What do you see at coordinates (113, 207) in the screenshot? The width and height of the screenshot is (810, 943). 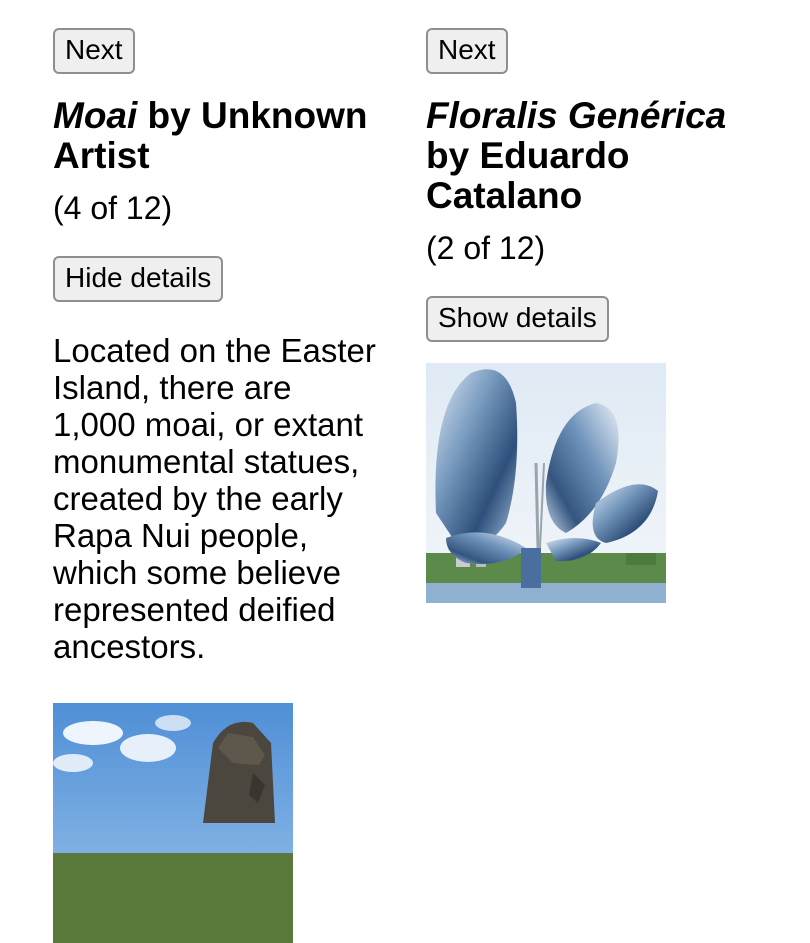 I see `artwork-counter: (4 of 12)` at bounding box center [113, 207].